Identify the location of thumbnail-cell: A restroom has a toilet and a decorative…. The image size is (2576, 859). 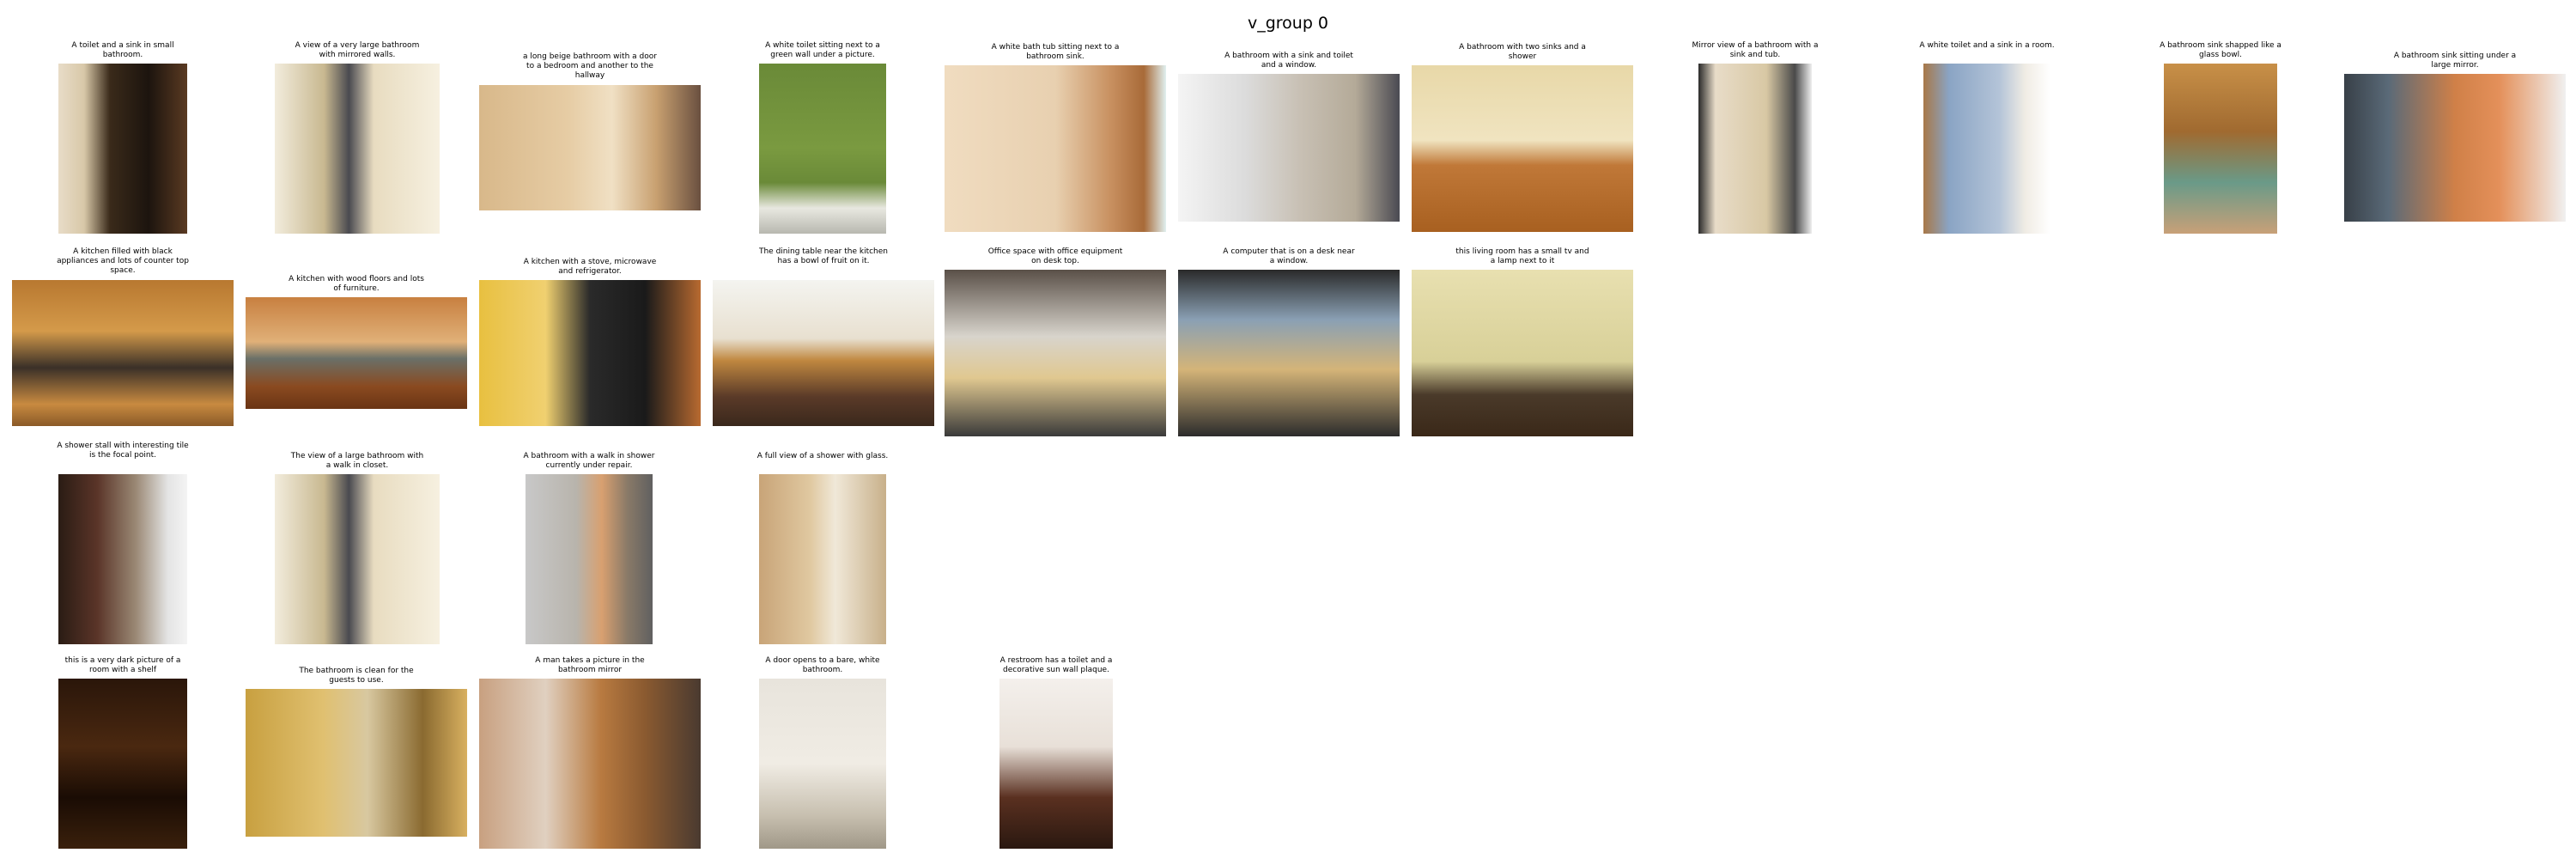
(1056, 753).